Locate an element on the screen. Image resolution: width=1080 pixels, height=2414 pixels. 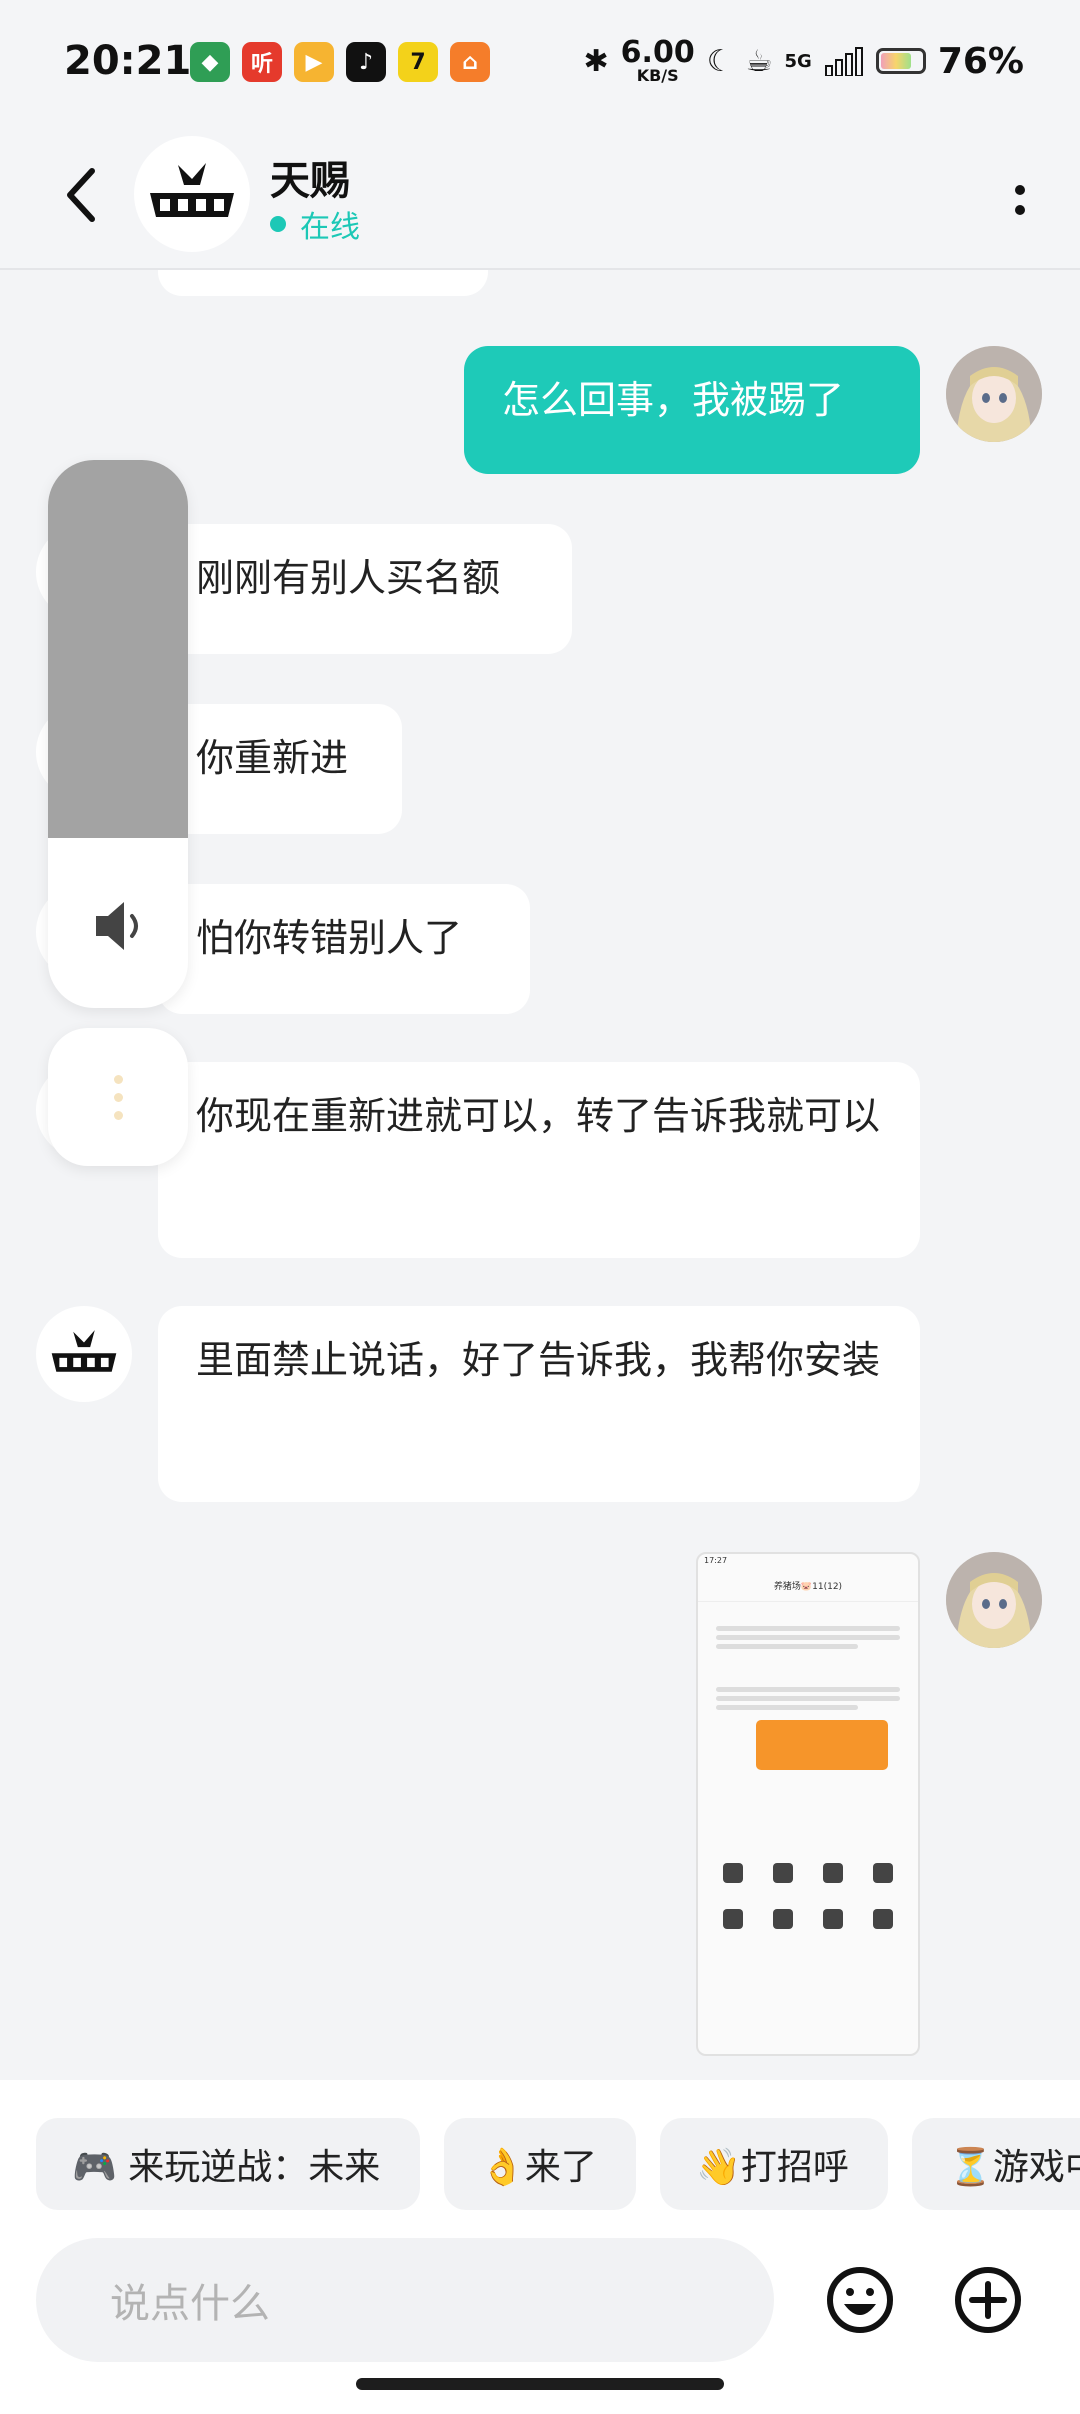
quick-reply-chip: 👋打招呼 is located at coordinates (774, 2164).